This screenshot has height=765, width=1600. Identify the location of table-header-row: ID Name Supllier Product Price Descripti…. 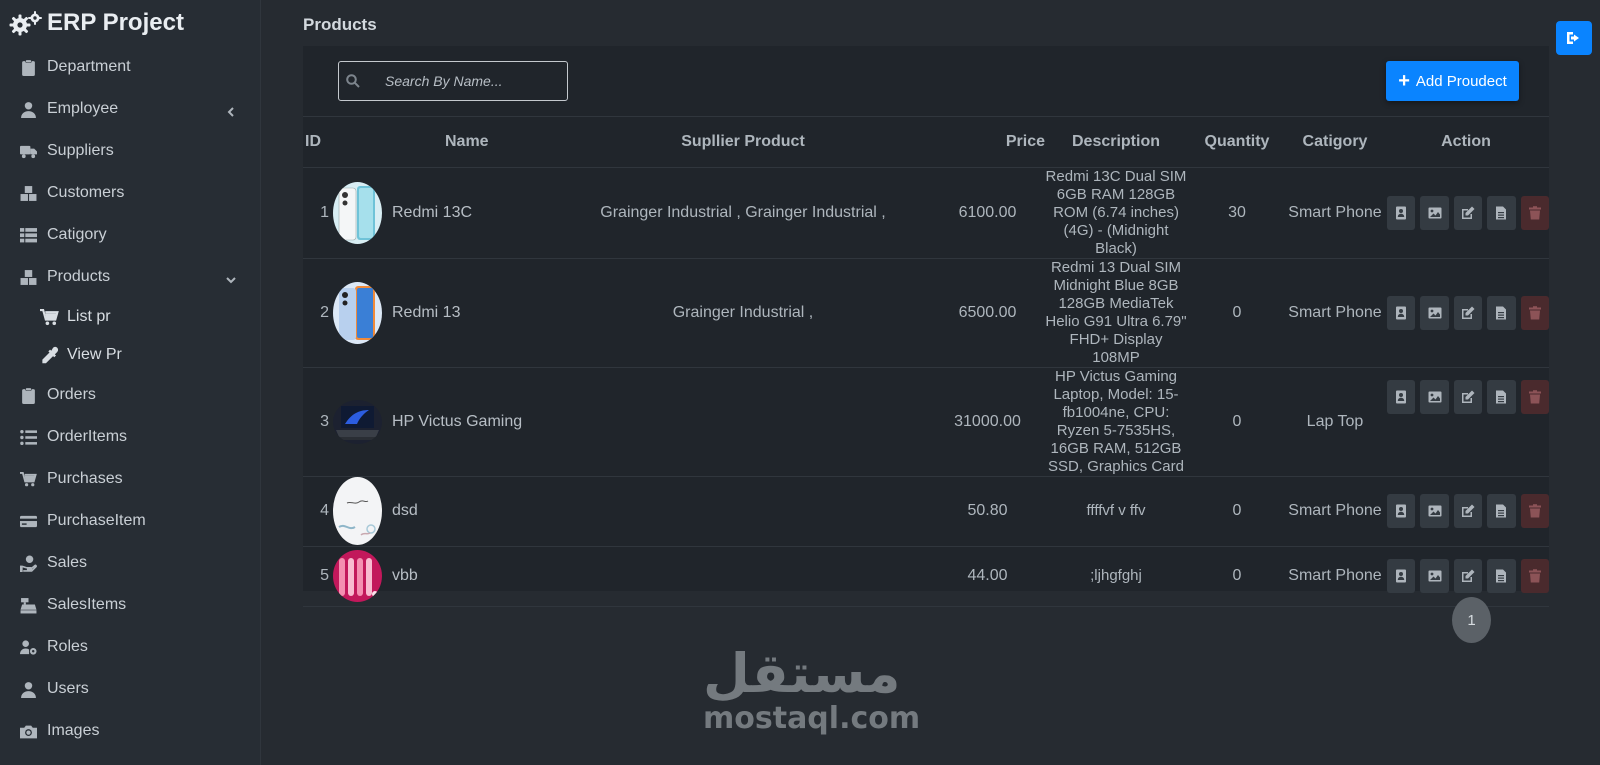
(926, 142).